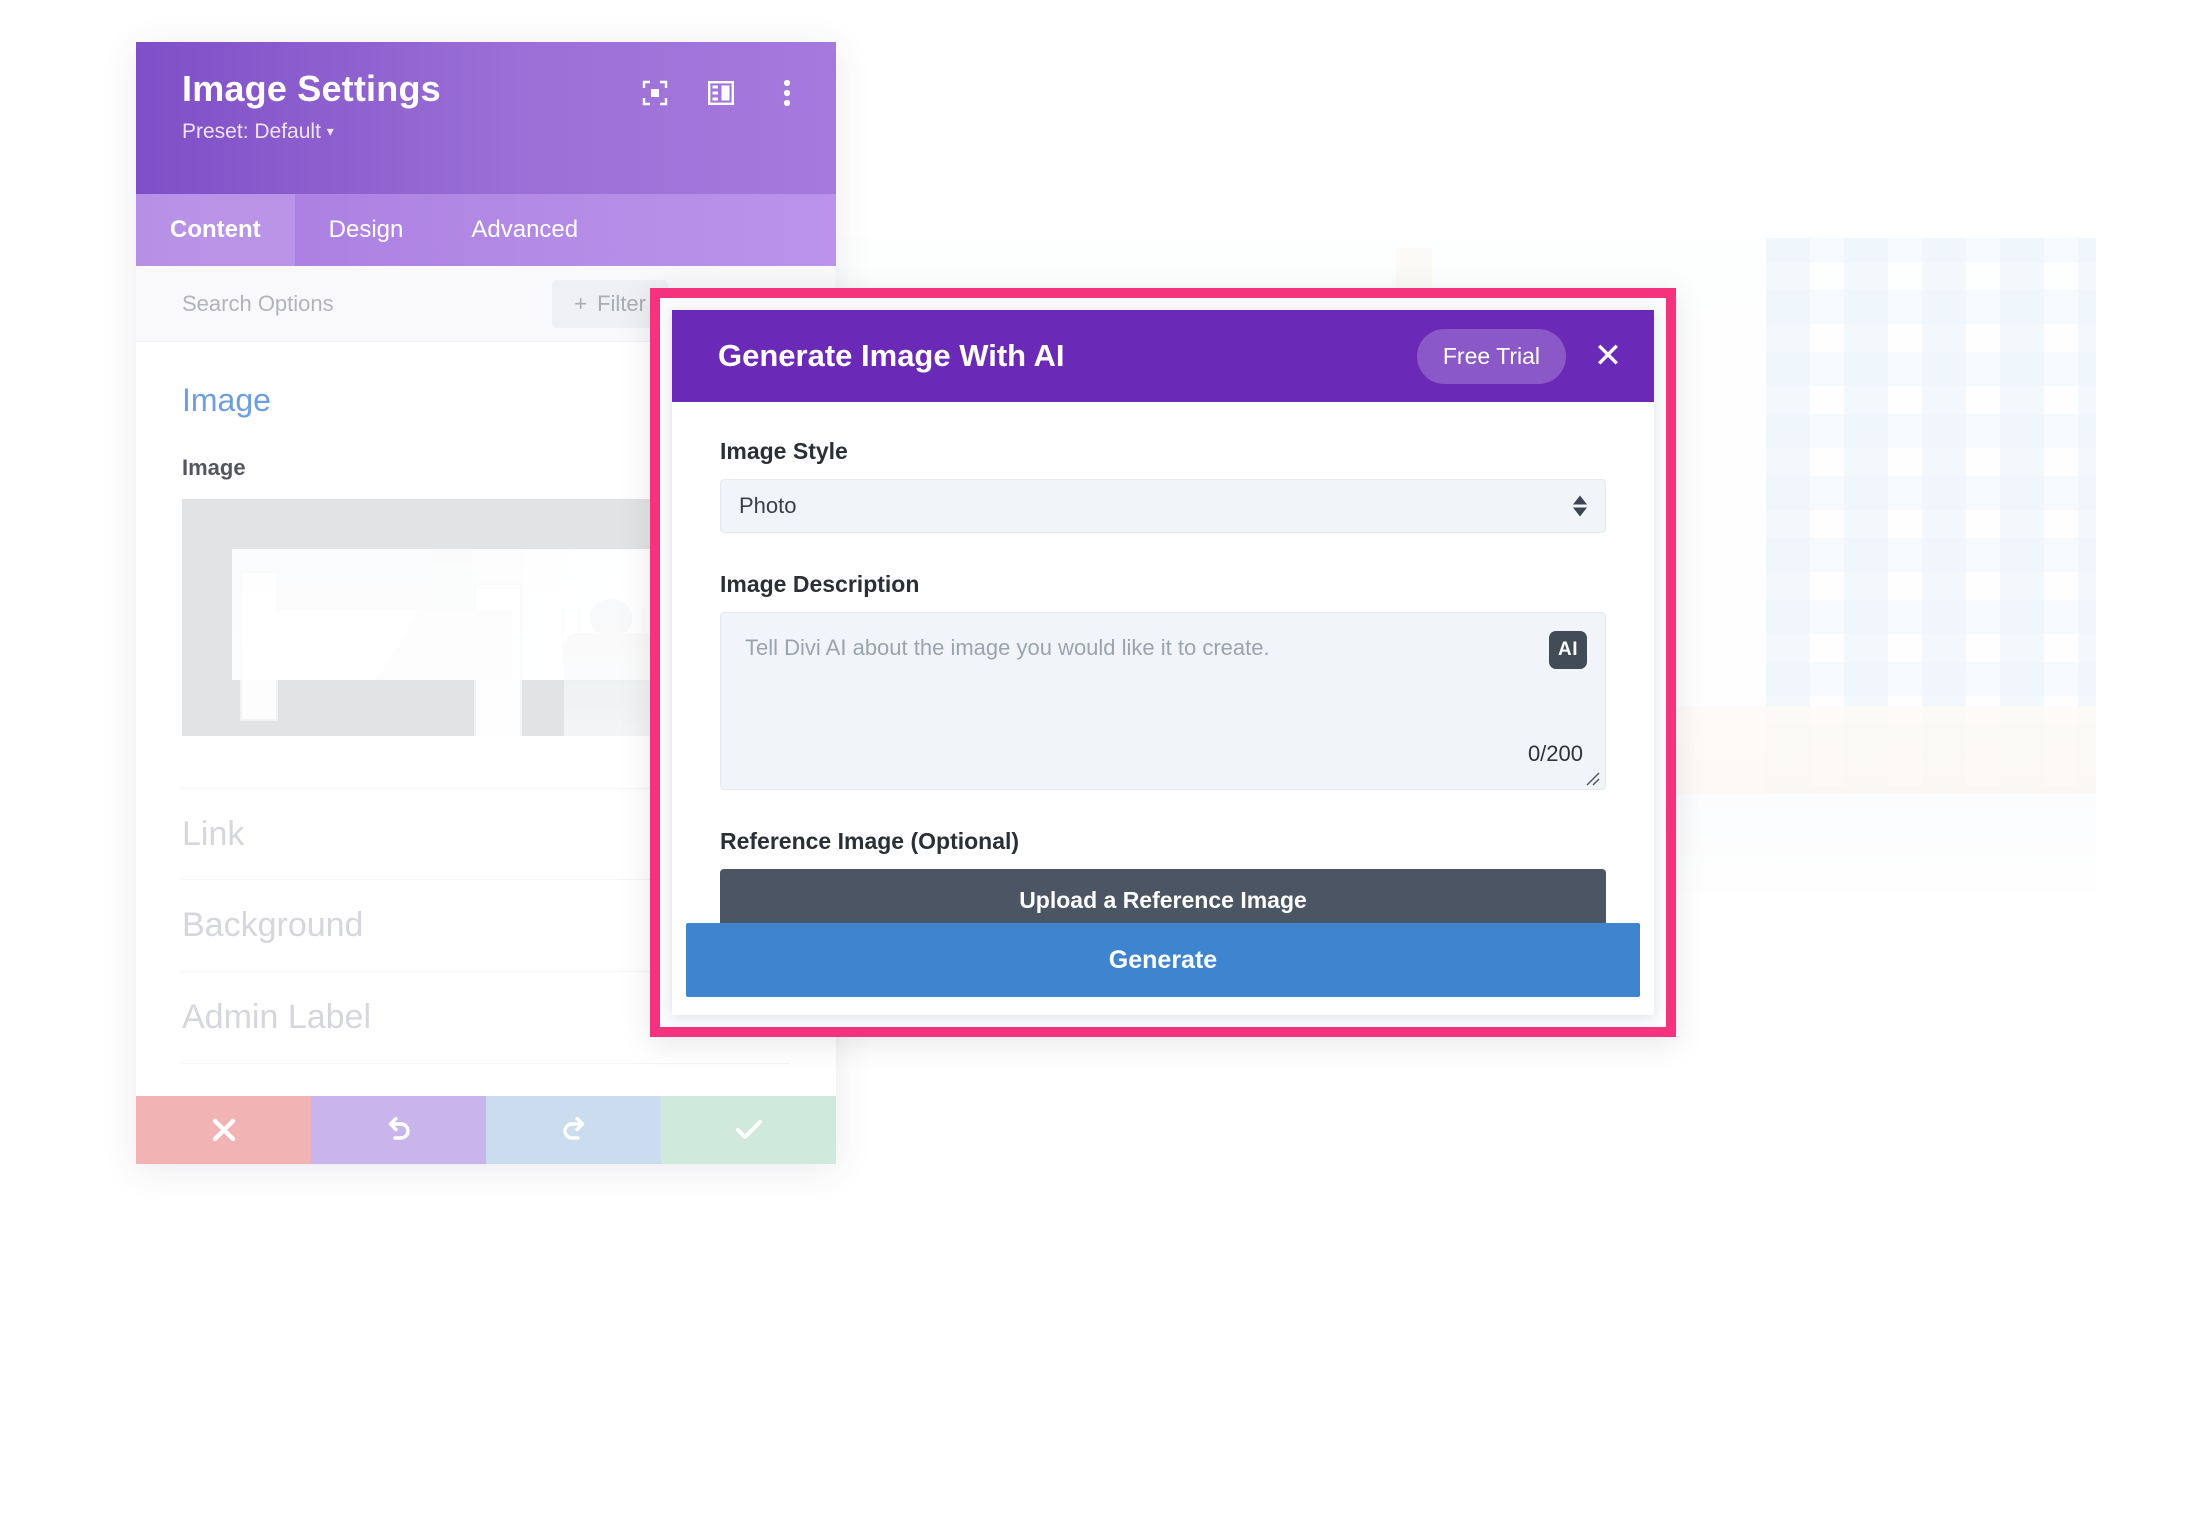 This screenshot has width=2200, height=1529. I want to click on plus-icon: +, so click(581, 303).